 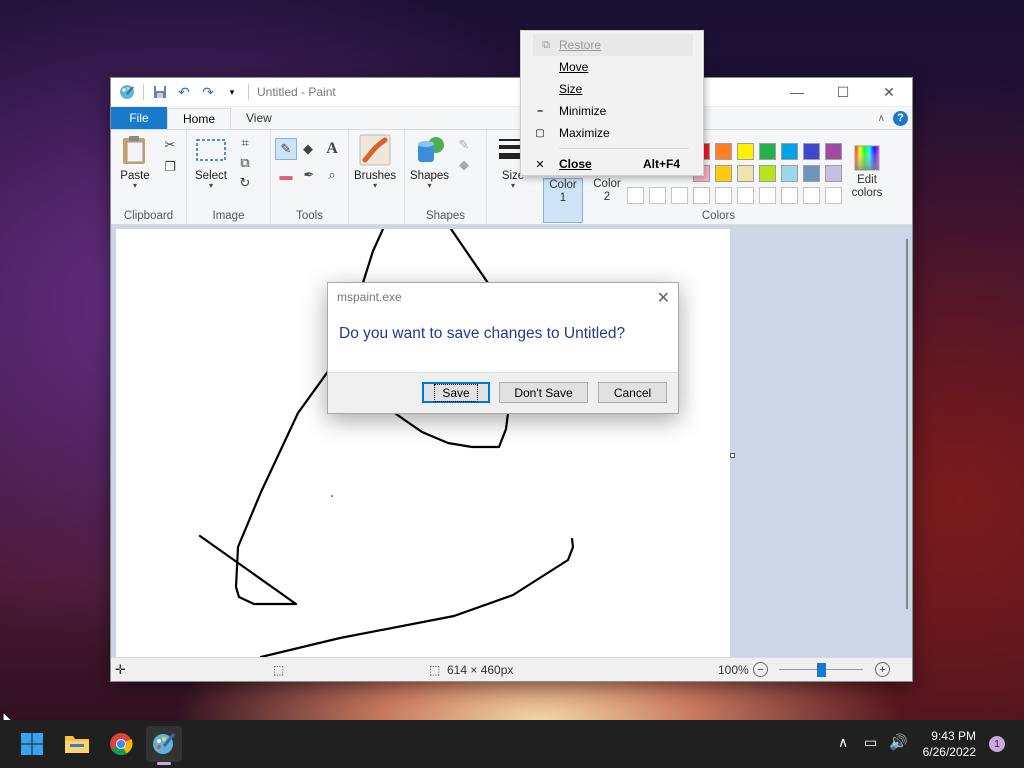 I want to click on minimize-ribbon-icon: ∧, so click(x=881, y=118).